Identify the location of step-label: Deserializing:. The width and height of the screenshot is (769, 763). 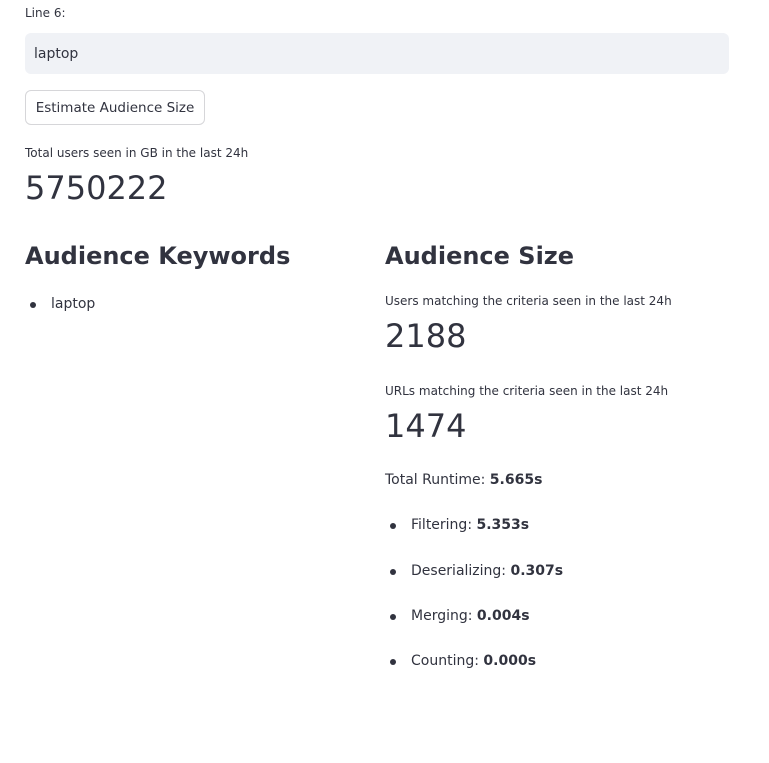
(459, 571).